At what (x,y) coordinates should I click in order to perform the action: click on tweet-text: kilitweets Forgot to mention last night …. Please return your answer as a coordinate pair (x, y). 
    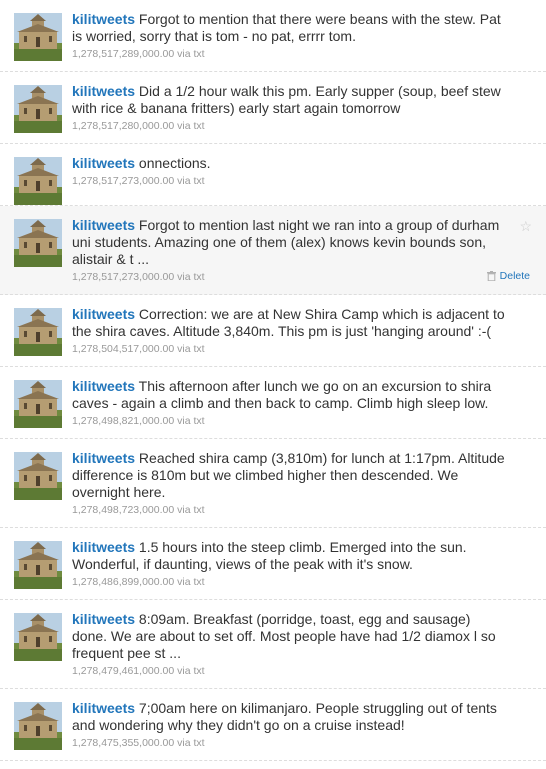
    Looking at the image, I should click on (289, 242).